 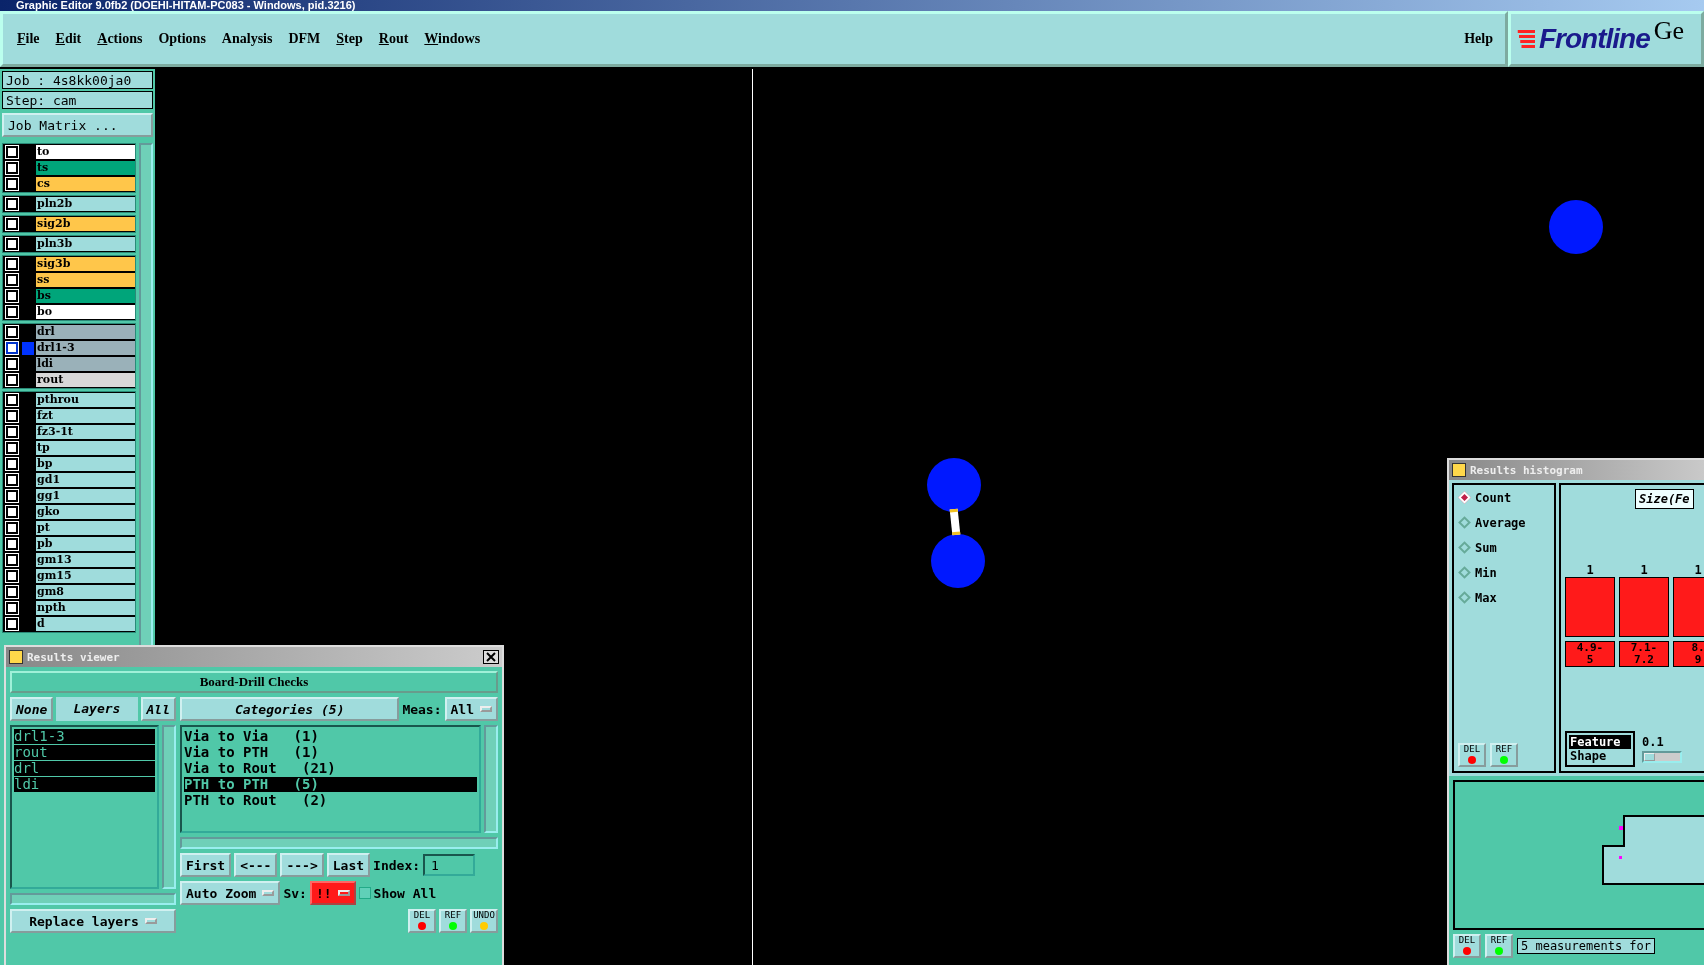 I want to click on replace-layers-dropdown: Replace layers, so click(x=93, y=921).